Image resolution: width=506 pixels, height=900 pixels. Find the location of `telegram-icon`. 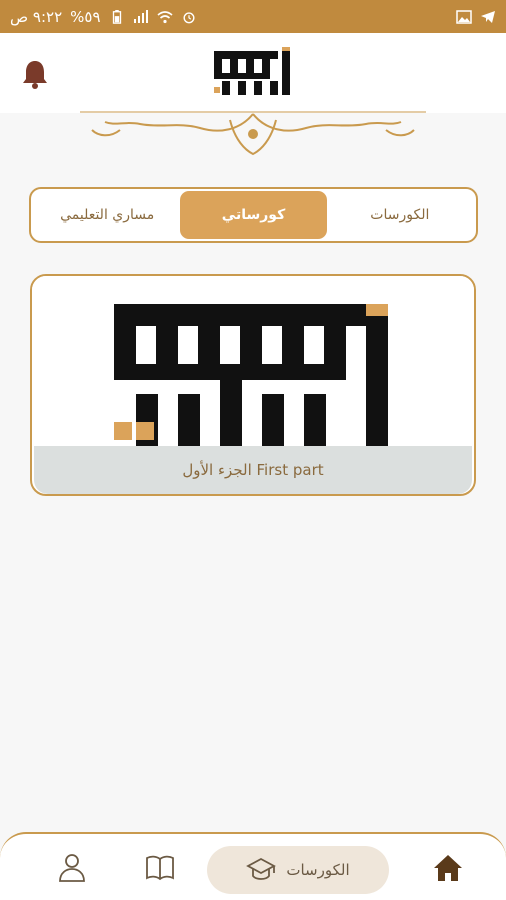

telegram-icon is located at coordinates (488, 16).